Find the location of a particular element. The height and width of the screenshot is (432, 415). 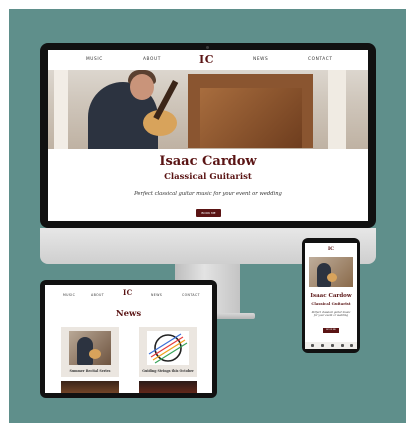

camera-icon is located at coordinates (207, 47).